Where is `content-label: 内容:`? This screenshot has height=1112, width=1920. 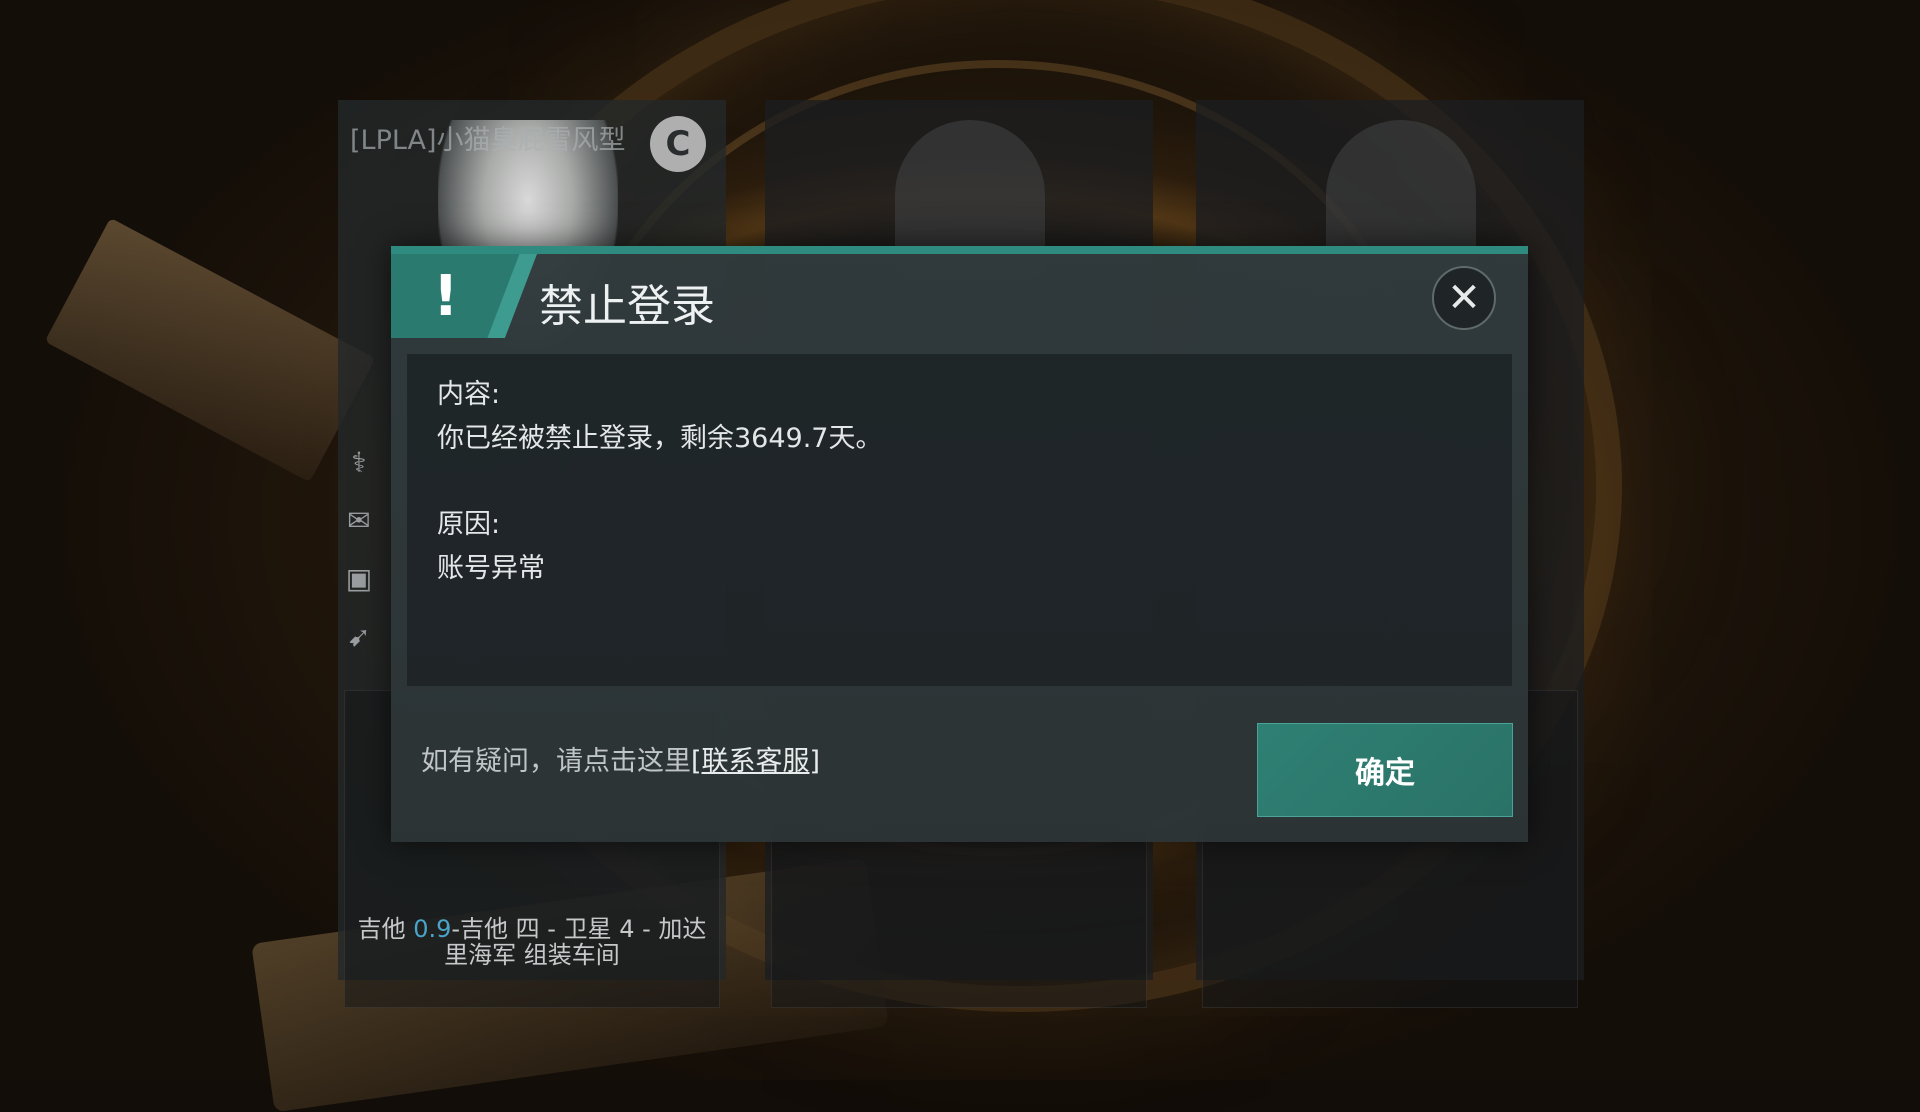 content-label: 内容: is located at coordinates (469, 394).